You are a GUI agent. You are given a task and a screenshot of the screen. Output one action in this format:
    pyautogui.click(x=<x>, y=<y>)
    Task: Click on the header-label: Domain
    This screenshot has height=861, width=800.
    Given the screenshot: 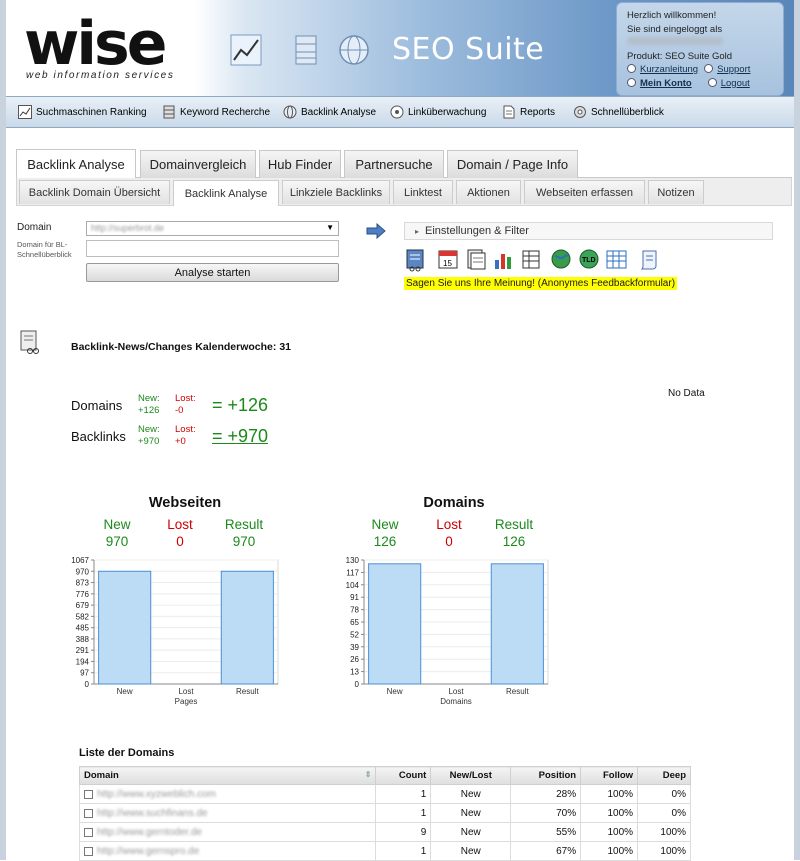 What is the action you would take?
    pyautogui.click(x=101, y=775)
    